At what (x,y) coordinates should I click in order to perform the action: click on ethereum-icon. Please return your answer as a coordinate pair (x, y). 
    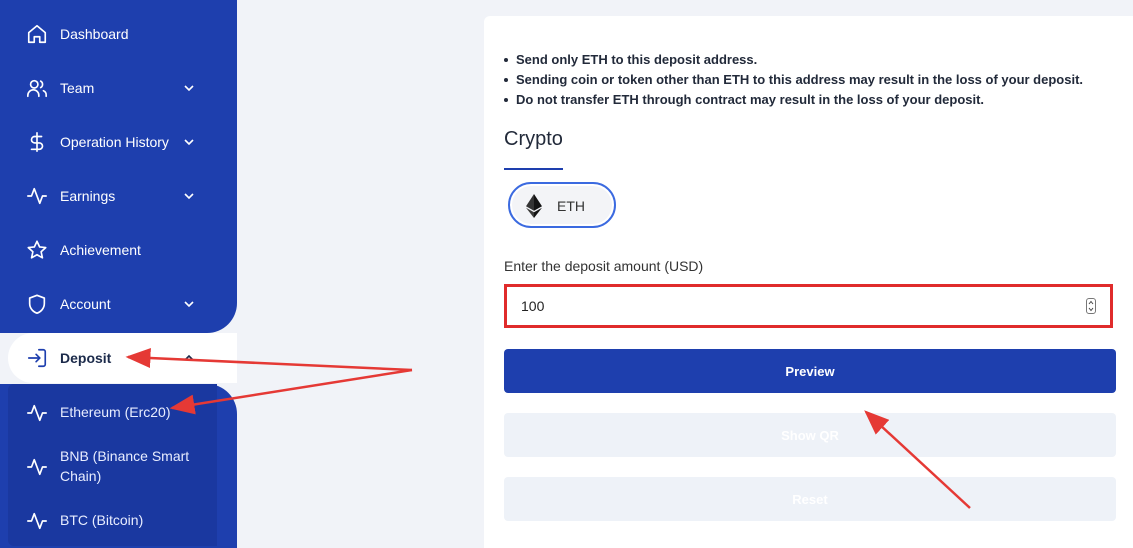
    Looking at the image, I should click on (534, 206).